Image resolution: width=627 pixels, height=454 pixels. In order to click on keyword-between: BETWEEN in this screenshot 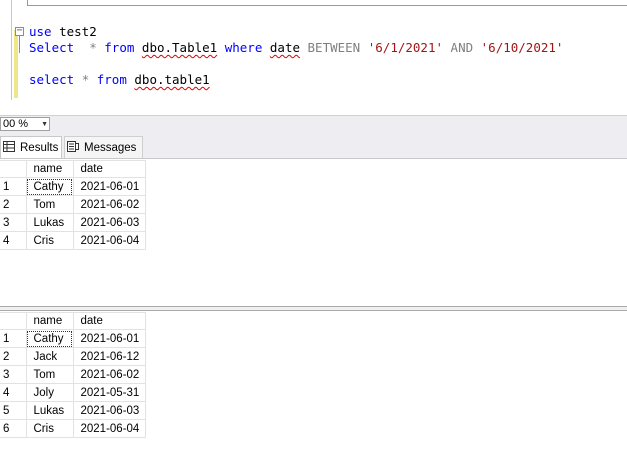, I will do `click(334, 47)`.